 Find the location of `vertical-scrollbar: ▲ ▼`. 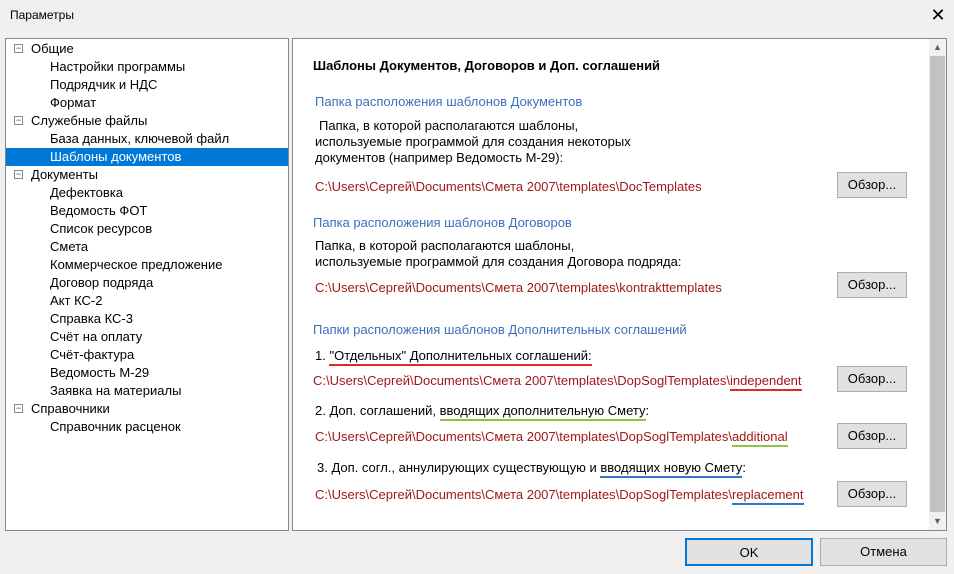

vertical-scrollbar: ▲ ▼ is located at coordinates (937, 284).